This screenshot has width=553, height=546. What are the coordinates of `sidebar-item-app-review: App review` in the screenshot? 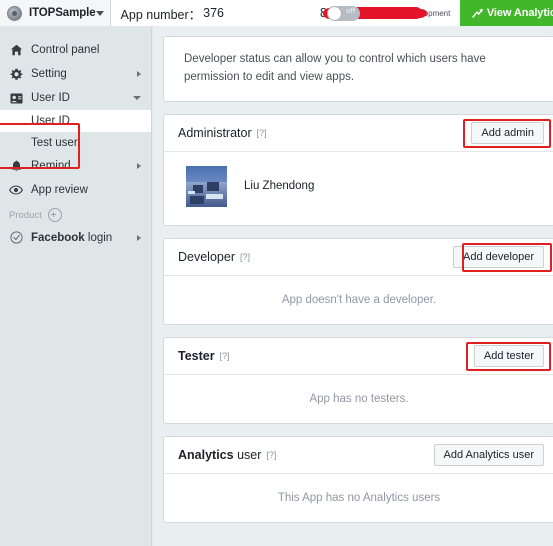 It's located at (75, 190).